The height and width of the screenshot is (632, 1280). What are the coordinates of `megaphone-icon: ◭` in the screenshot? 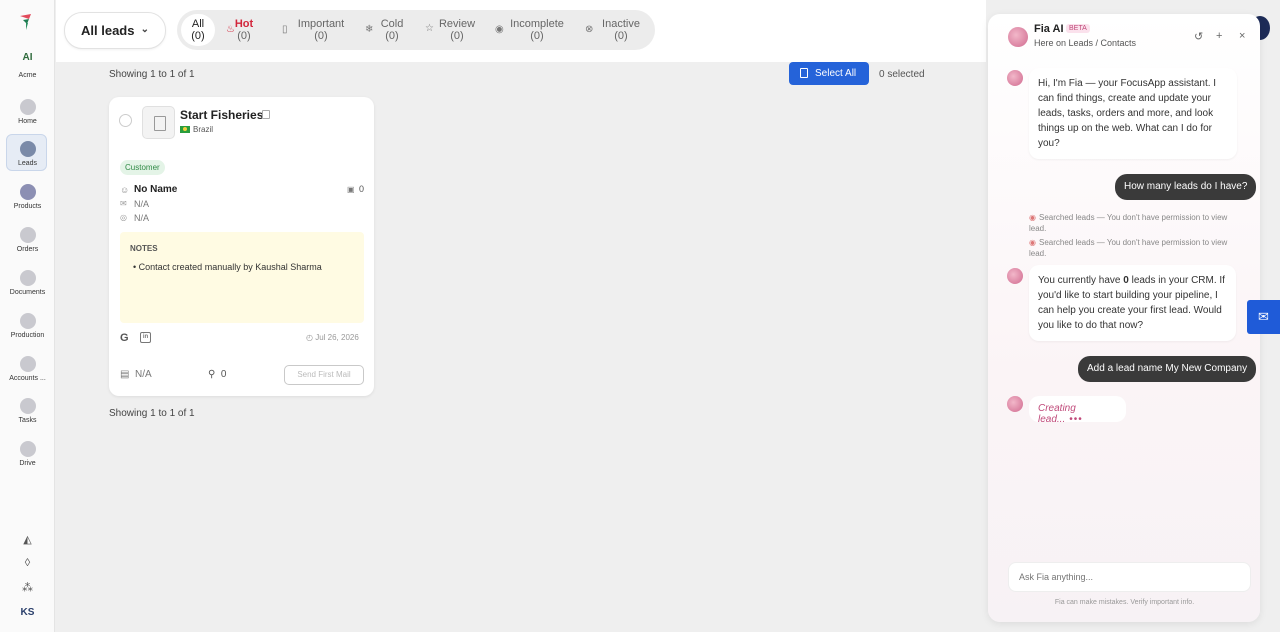 It's located at (27, 539).